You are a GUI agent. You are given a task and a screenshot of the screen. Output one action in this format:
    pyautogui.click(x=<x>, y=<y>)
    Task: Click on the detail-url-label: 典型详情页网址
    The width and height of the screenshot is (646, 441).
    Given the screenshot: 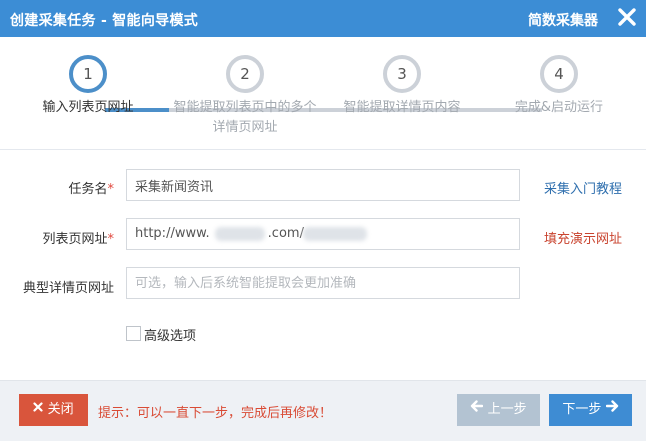 What is the action you would take?
    pyautogui.click(x=68, y=288)
    